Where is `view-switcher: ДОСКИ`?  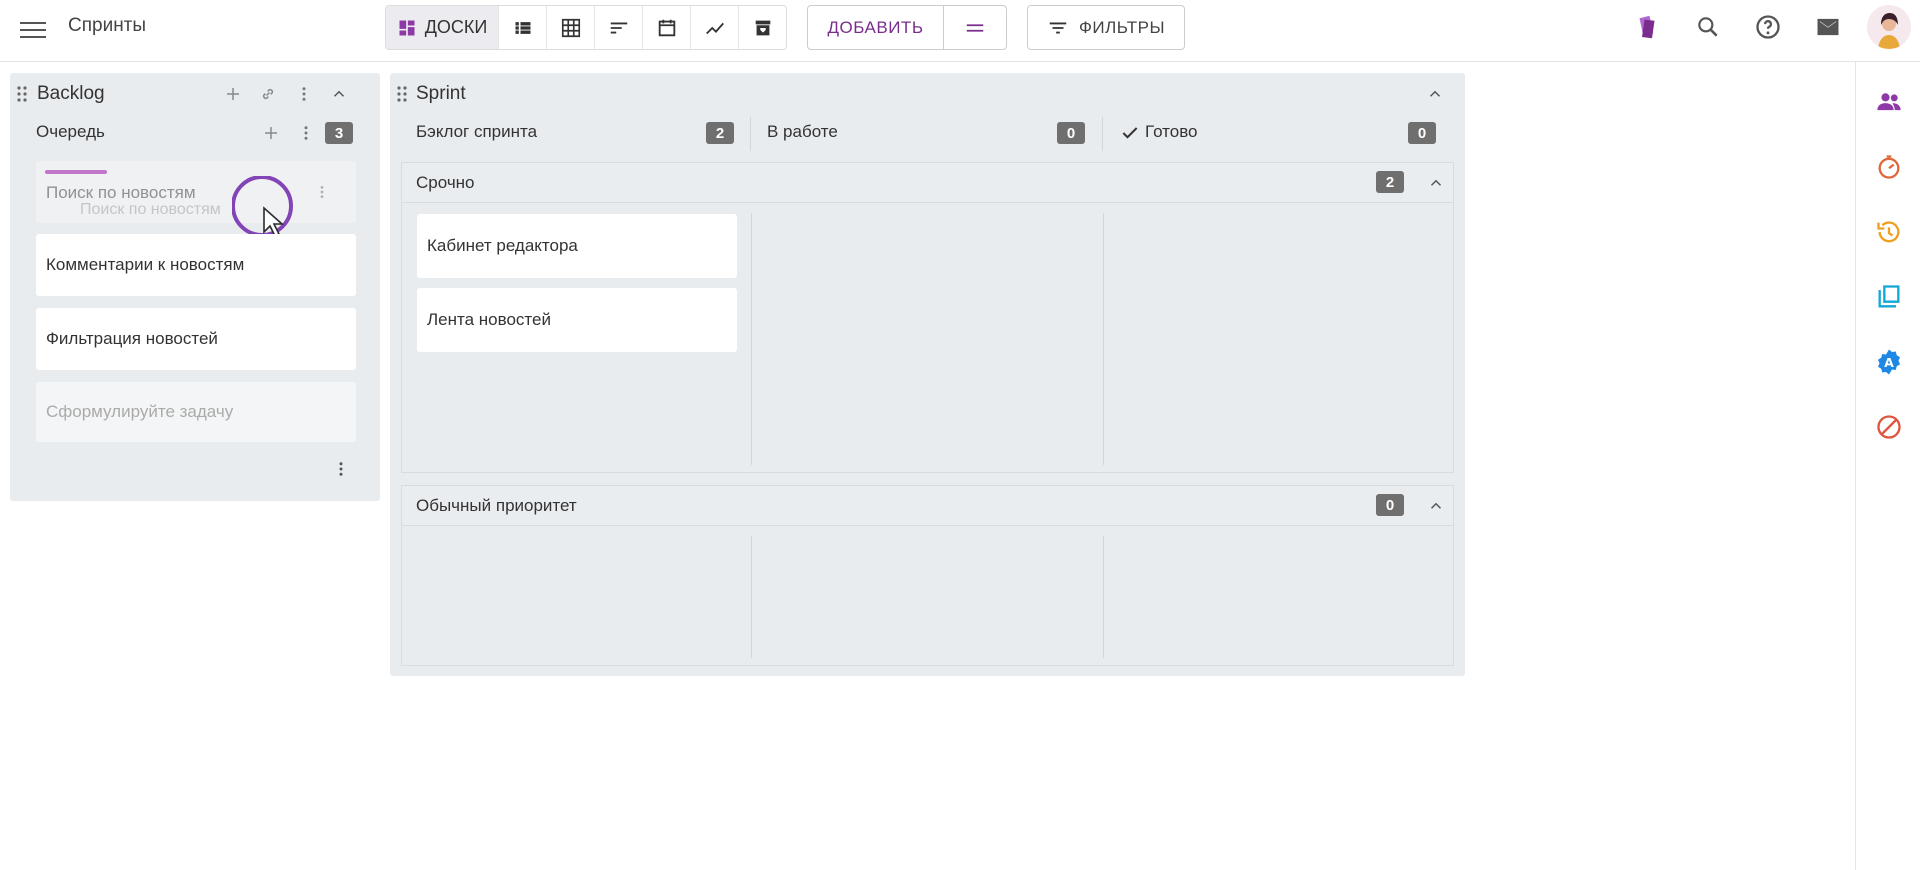
view-switcher: ДОСКИ is located at coordinates (586, 27).